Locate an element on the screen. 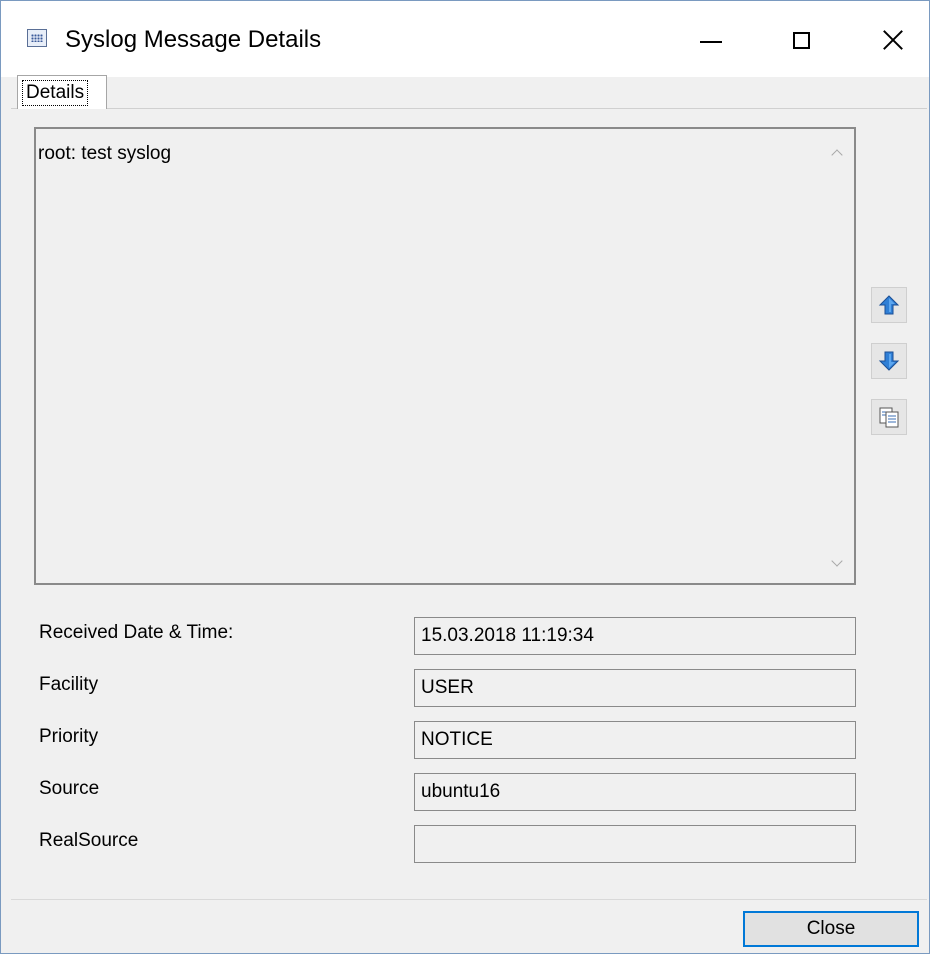 This screenshot has width=930, height=954. tab-details: Details is located at coordinates (62, 92).